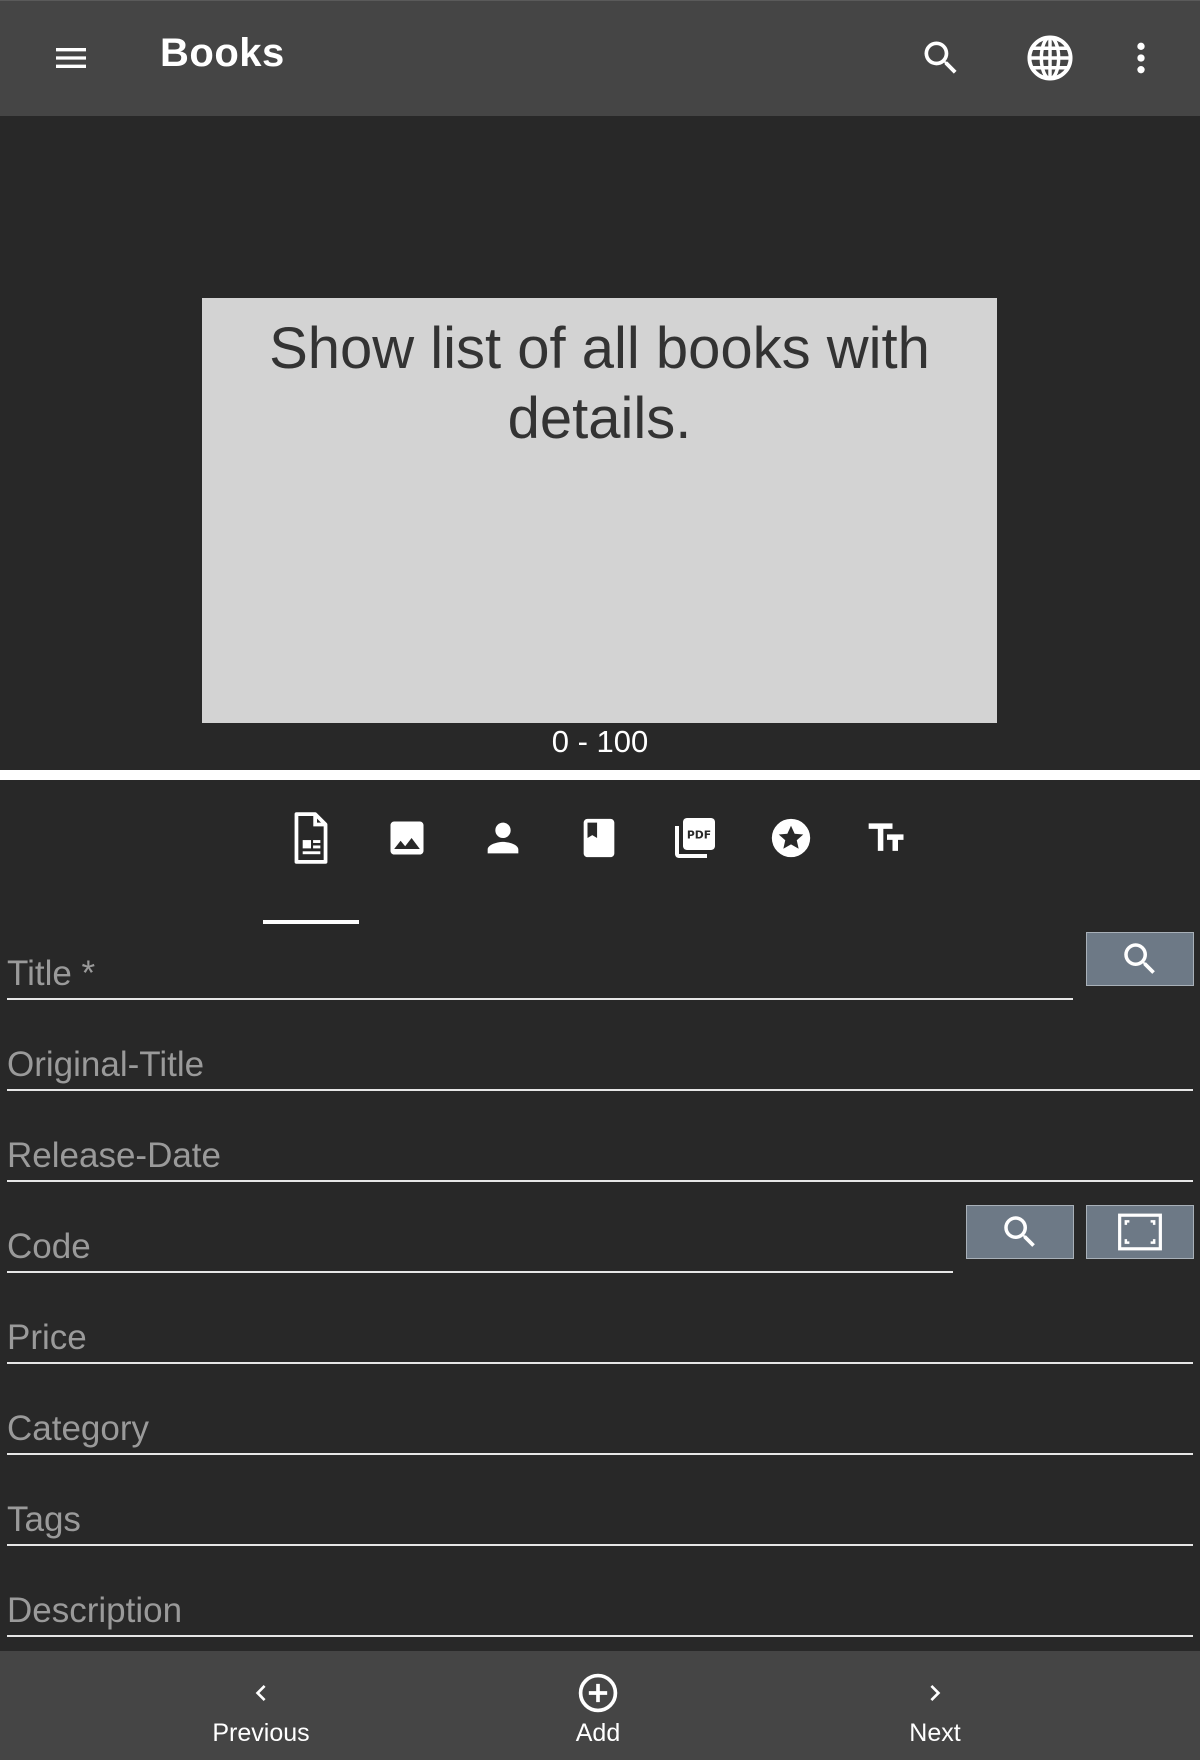 The width and height of the screenshot is (1200, 1760). I want to click on book-icon, so click(599, 838).